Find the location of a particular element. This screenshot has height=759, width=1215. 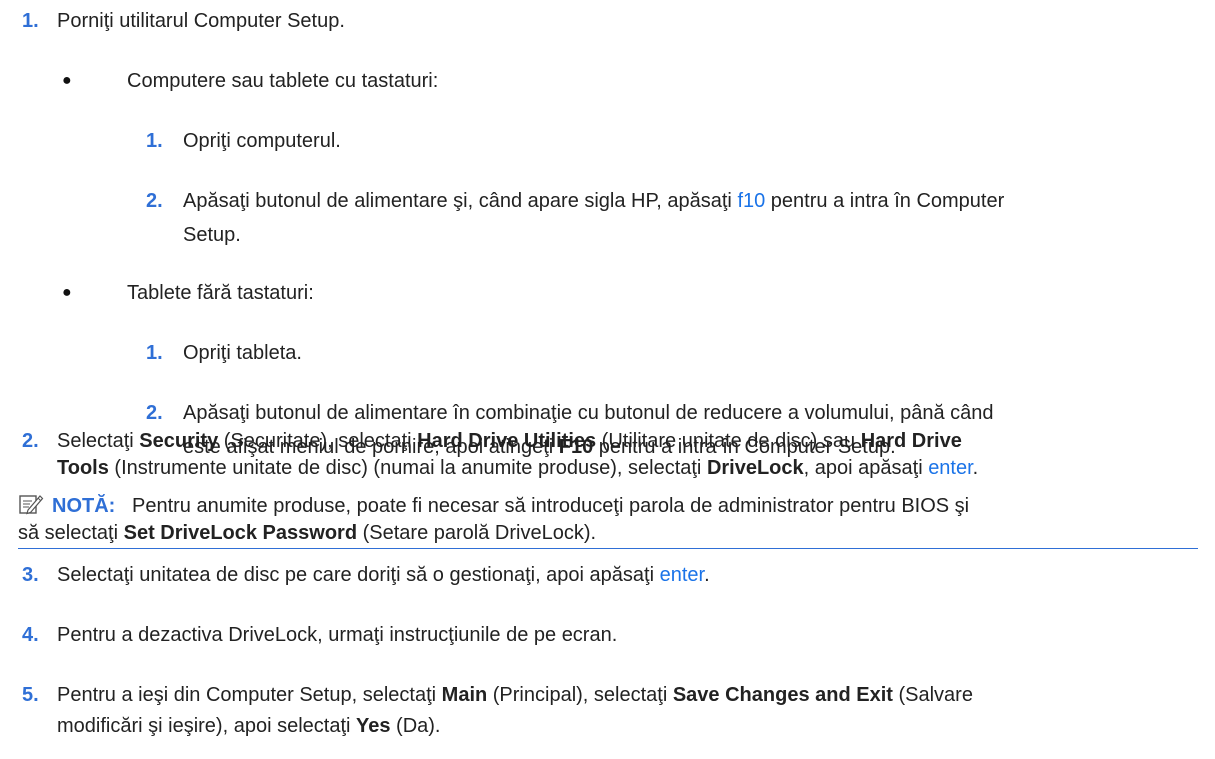

note-label: NOTĂ: is located at coordinates (84, 506).